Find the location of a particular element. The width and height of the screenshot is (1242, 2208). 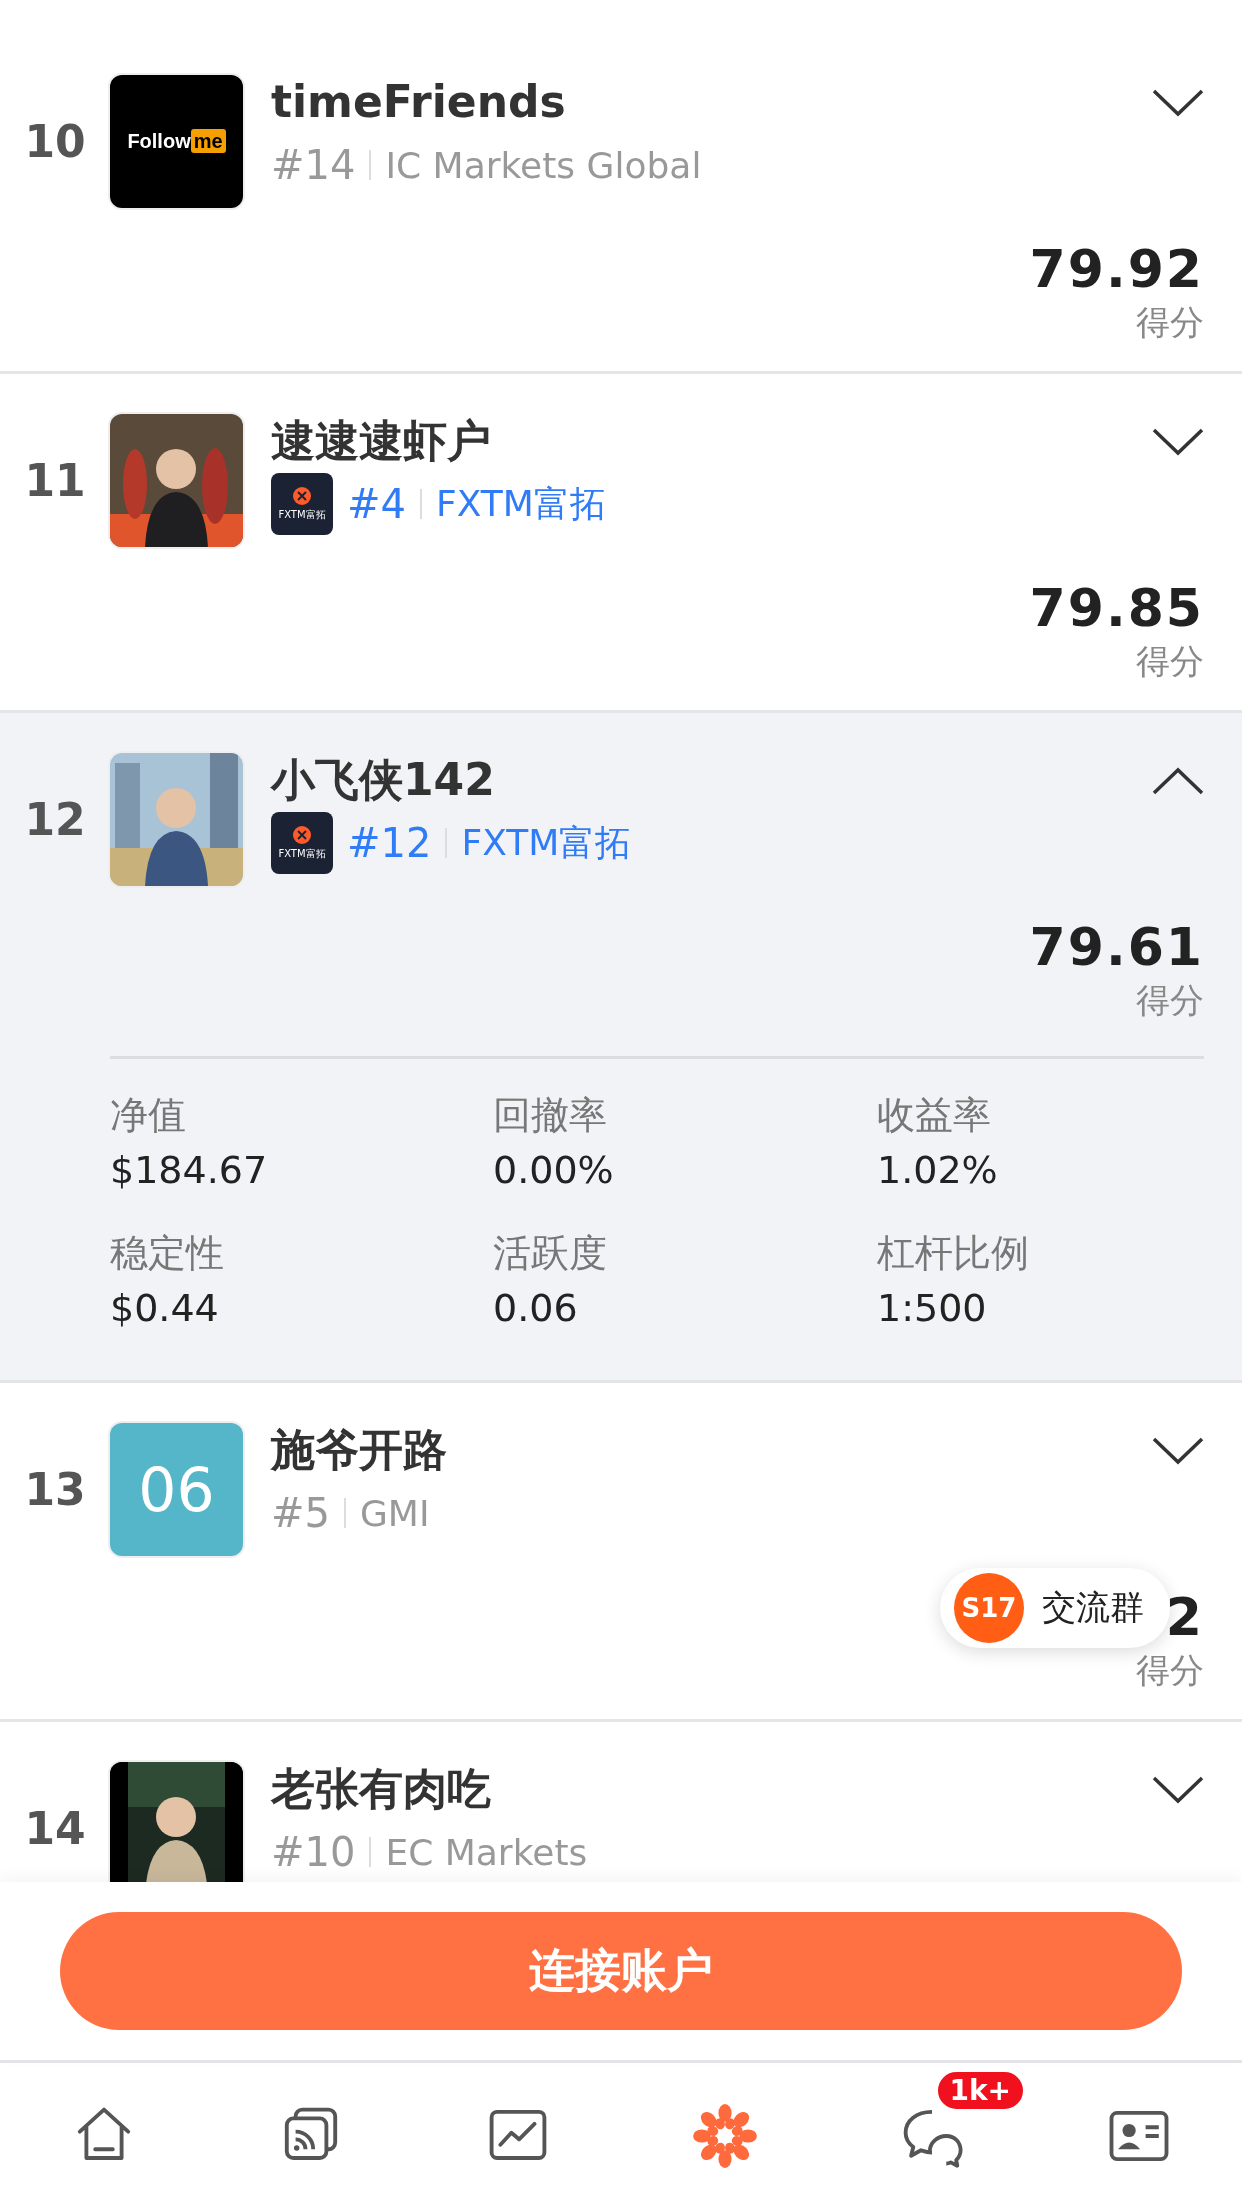

broker-rank: #5 is located at coordinates (300, 1513).